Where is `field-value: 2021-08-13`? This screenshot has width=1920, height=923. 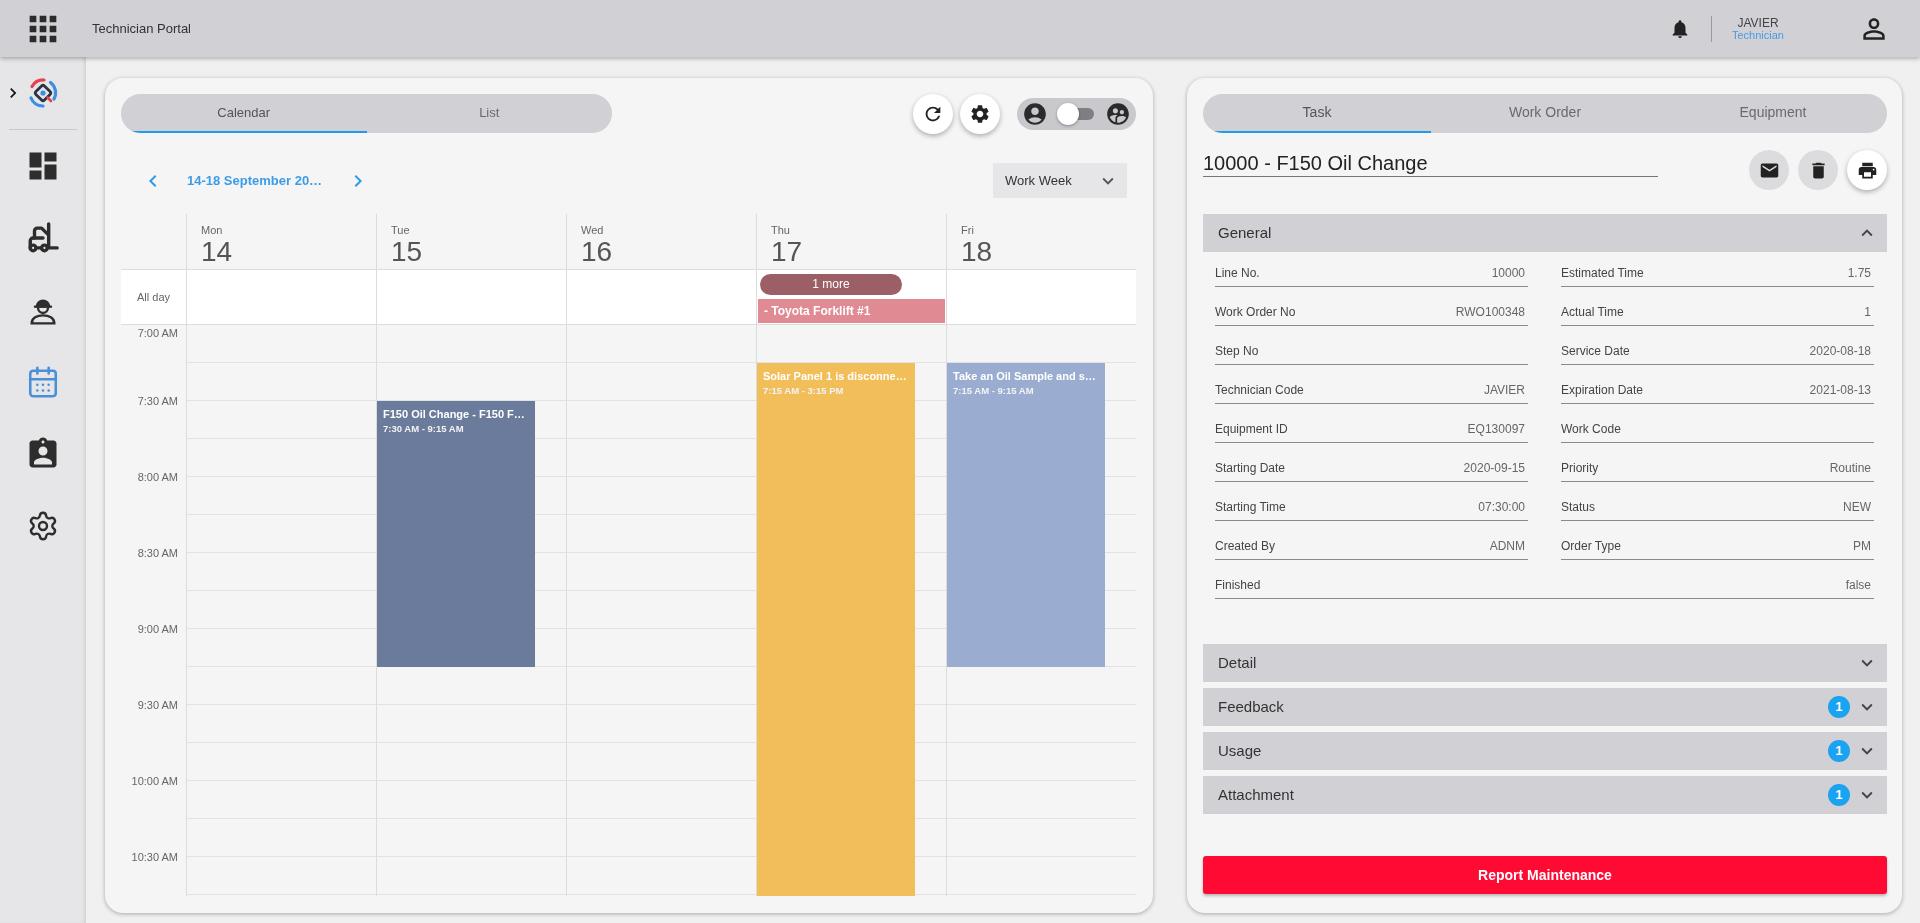
field-value: 2021-08-13 is located at coordinates (1840, 390).